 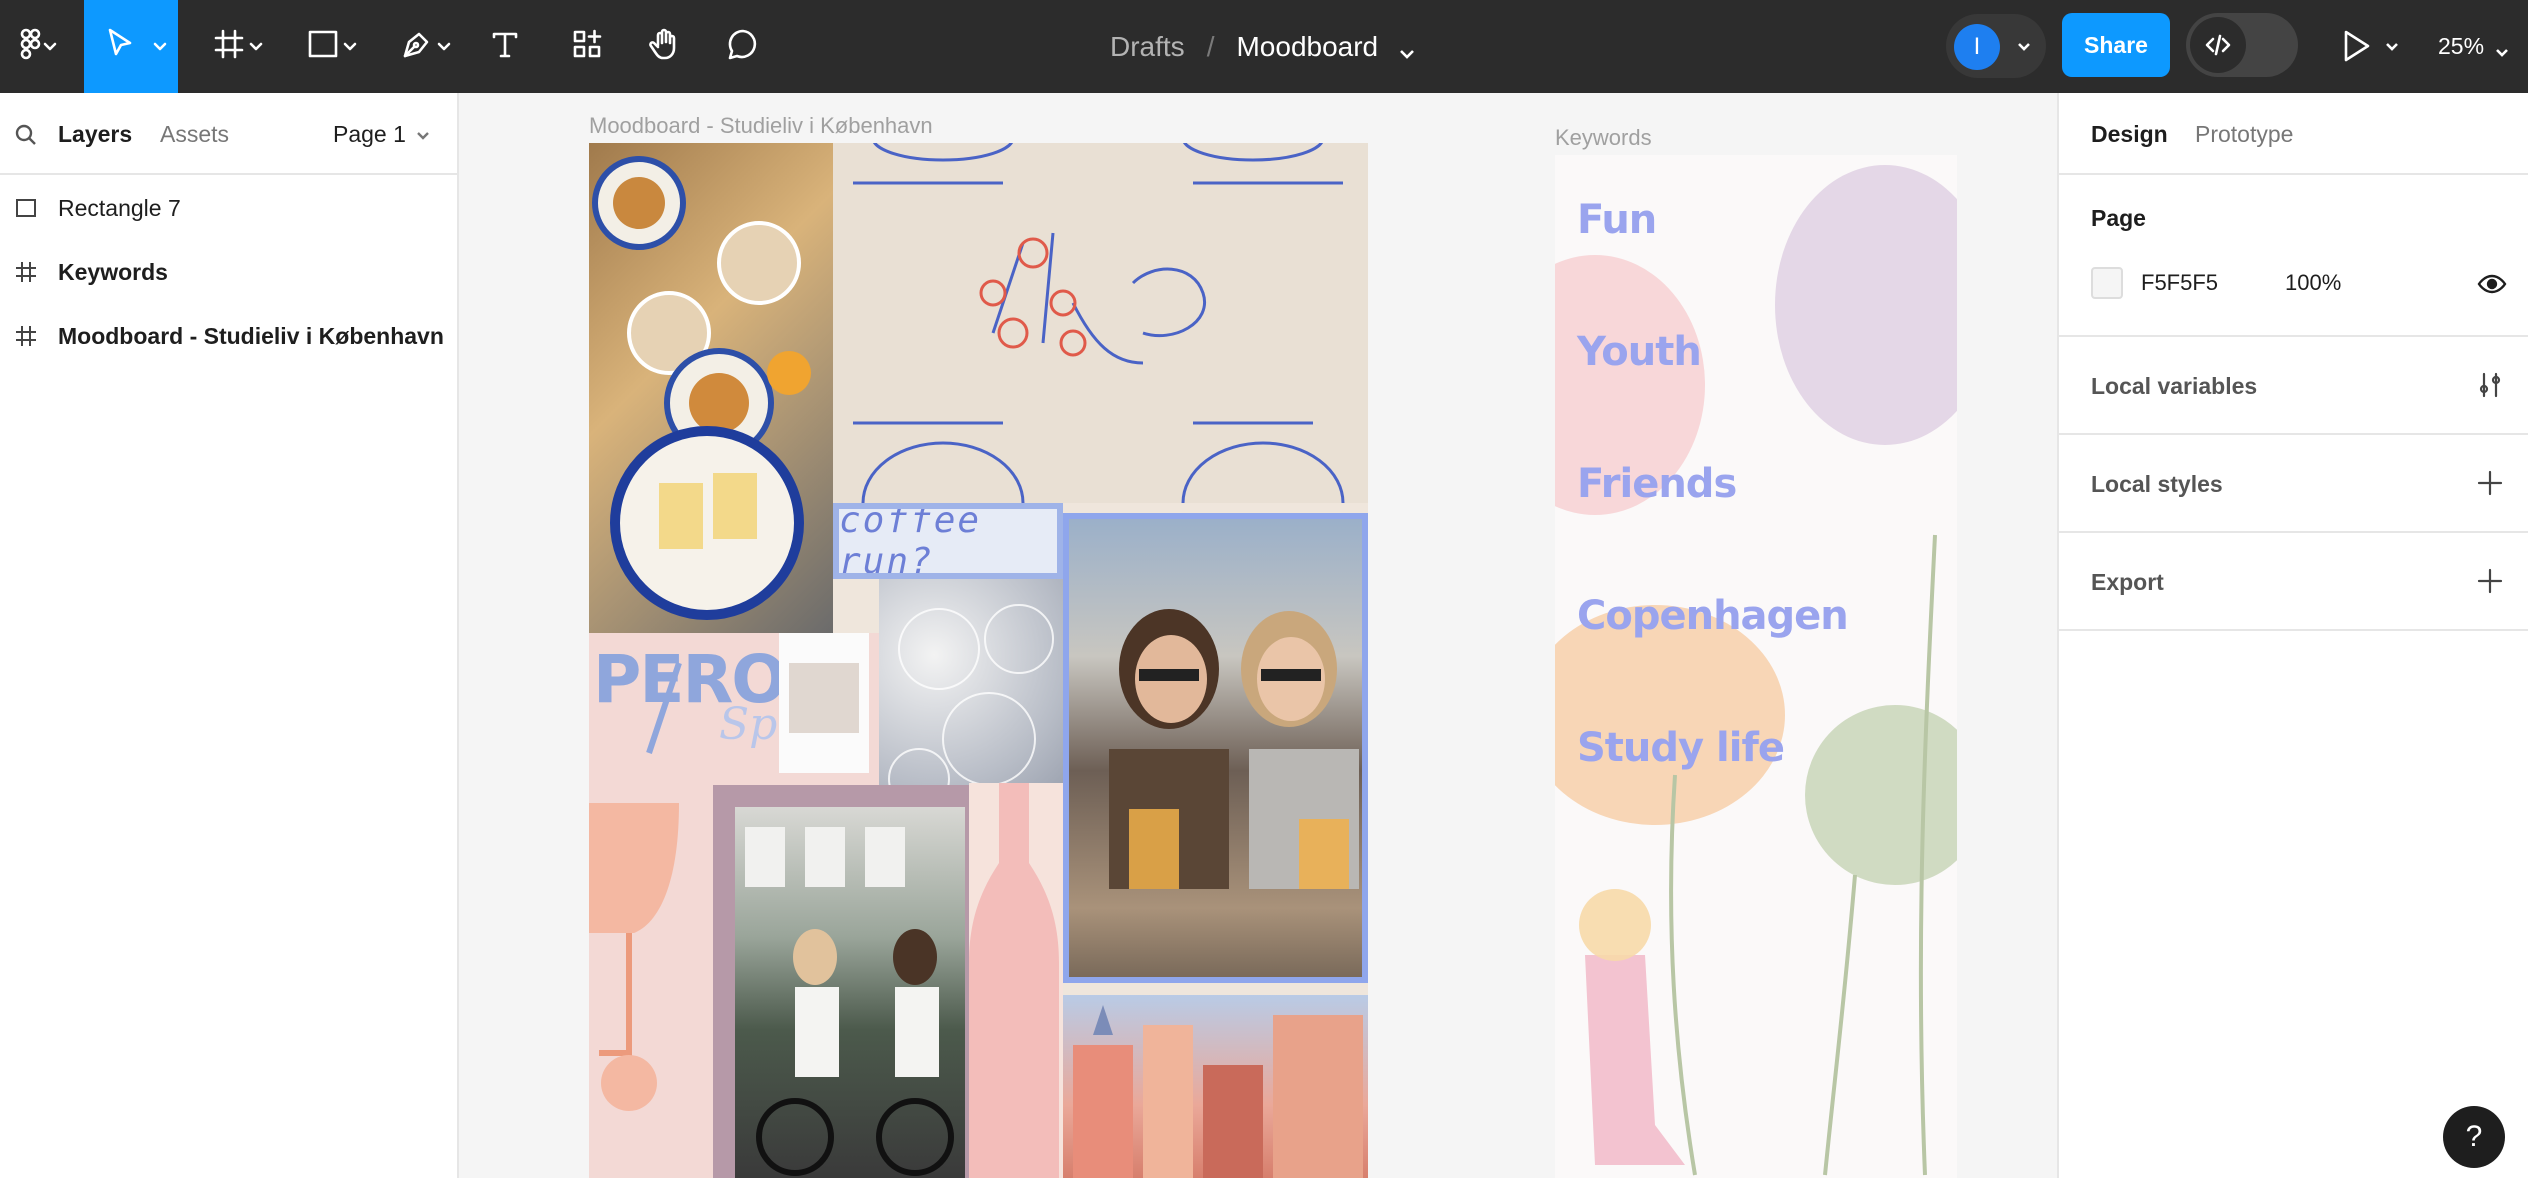 What do you see at coordinates (2293, 386) in the screenshot?
I see `local-variables-section: Local variables` at bounding box center [2293, 386].